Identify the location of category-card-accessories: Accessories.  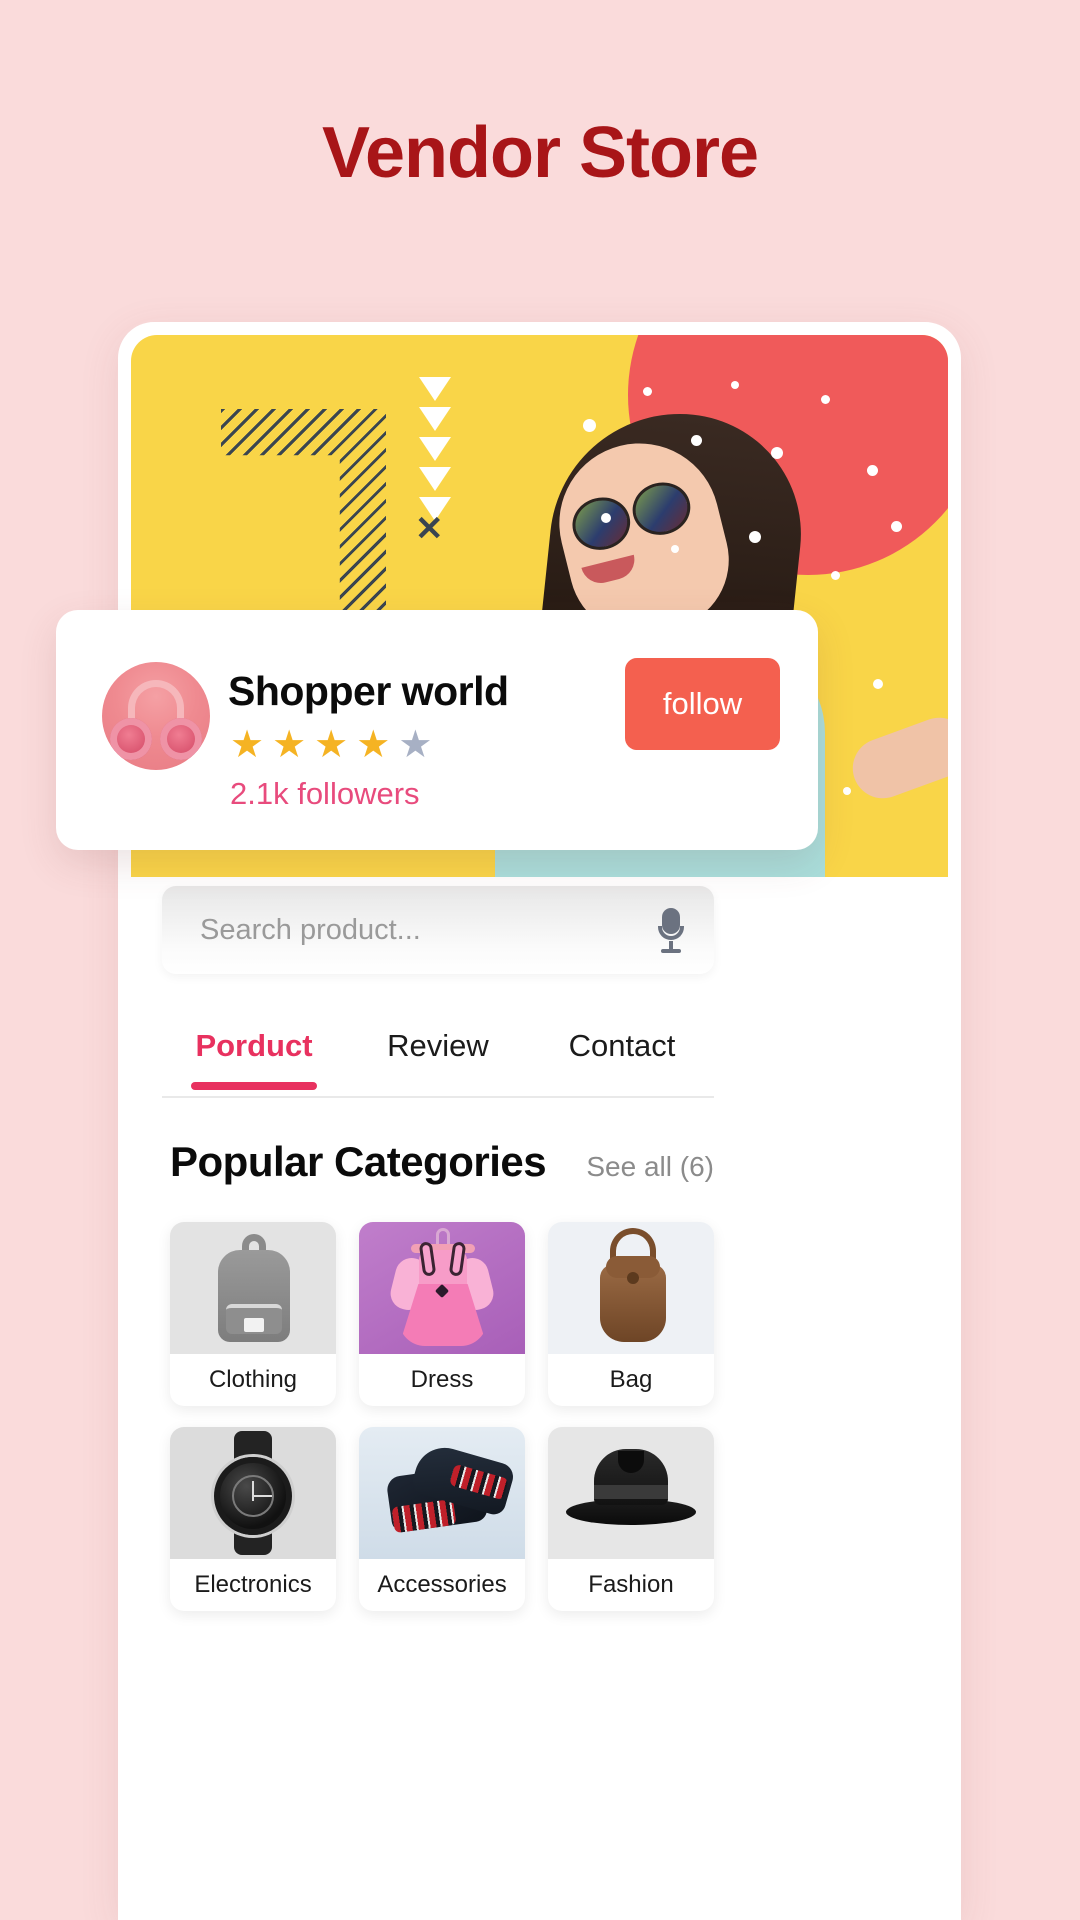
(442, 1519).